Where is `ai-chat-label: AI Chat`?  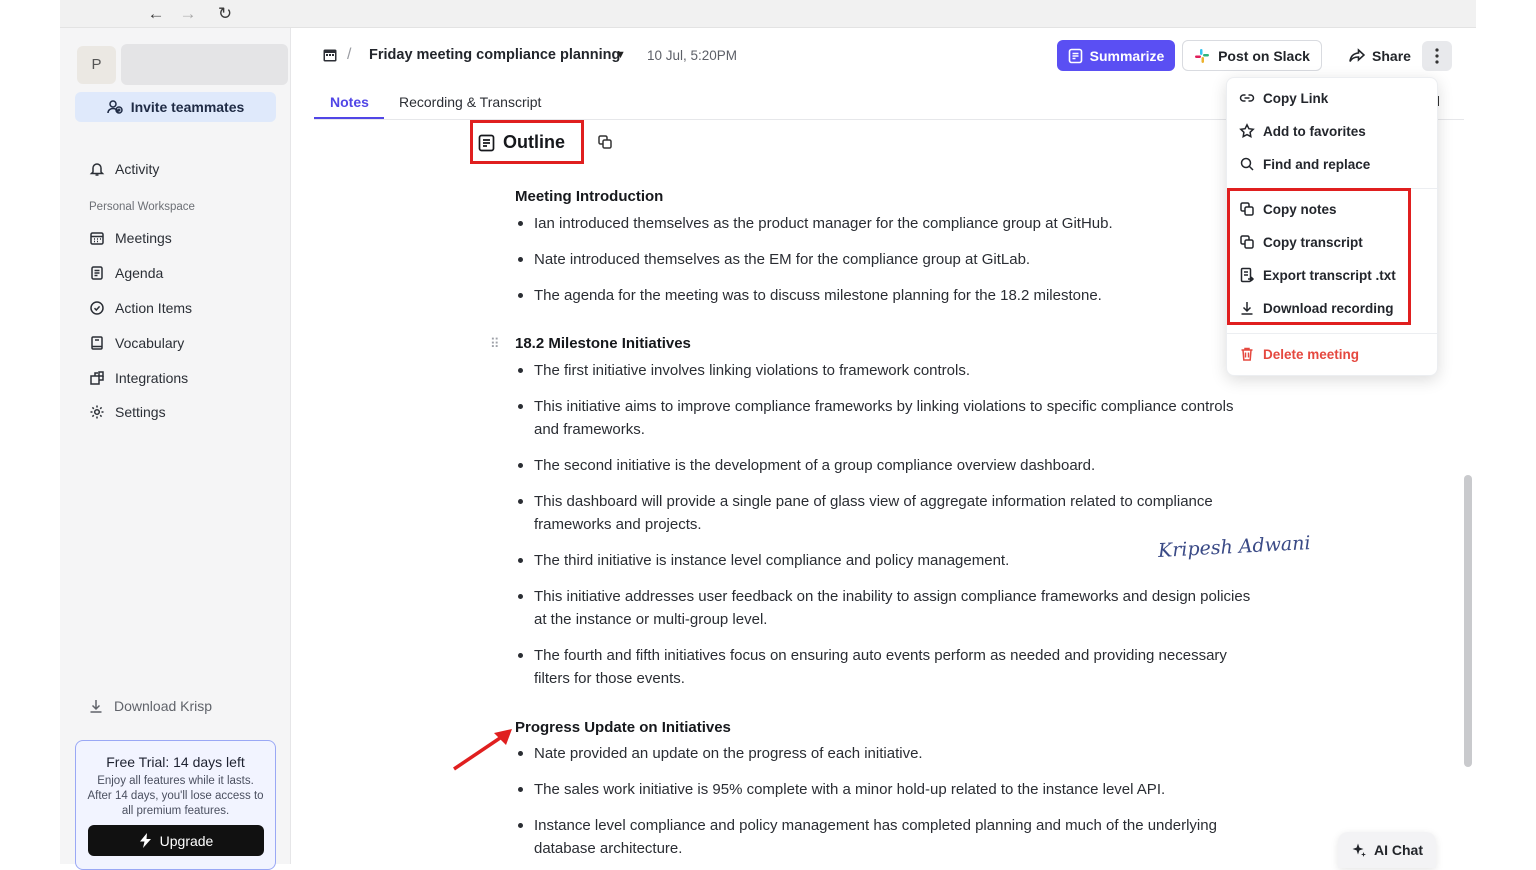
ai-chat-label: AI Chat is located at coordinates (1398, 850).